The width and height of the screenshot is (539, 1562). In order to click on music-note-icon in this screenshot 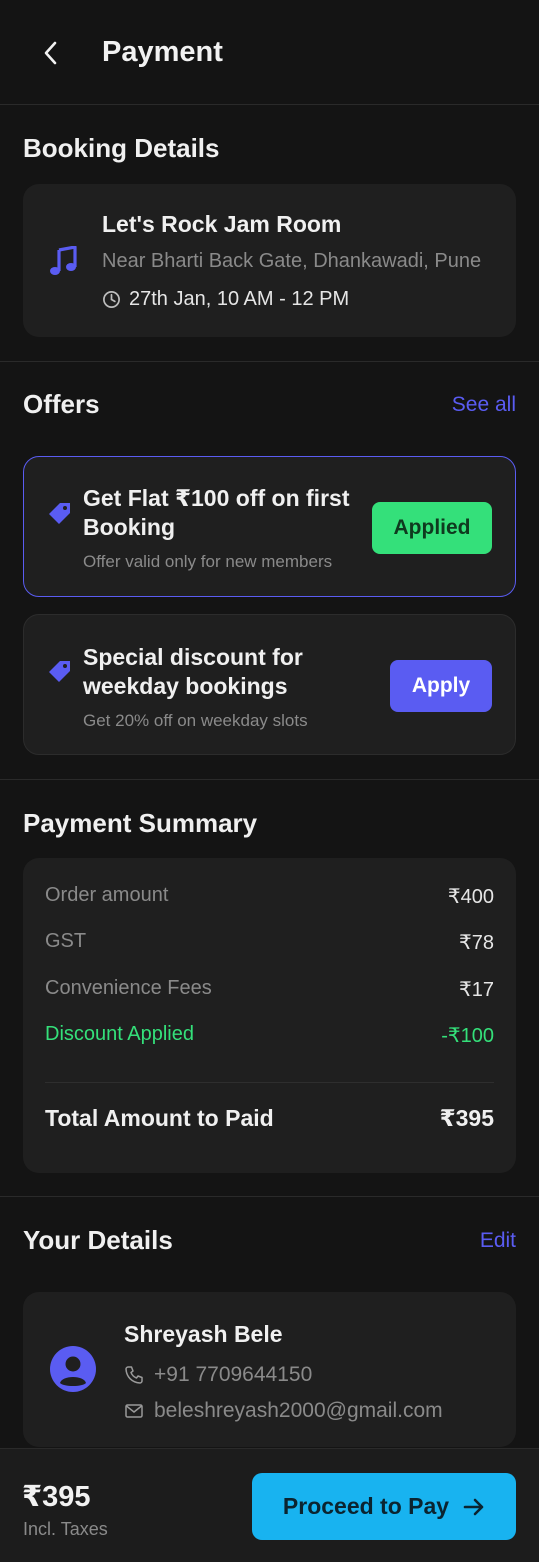, I will do `click(63, 260)`.